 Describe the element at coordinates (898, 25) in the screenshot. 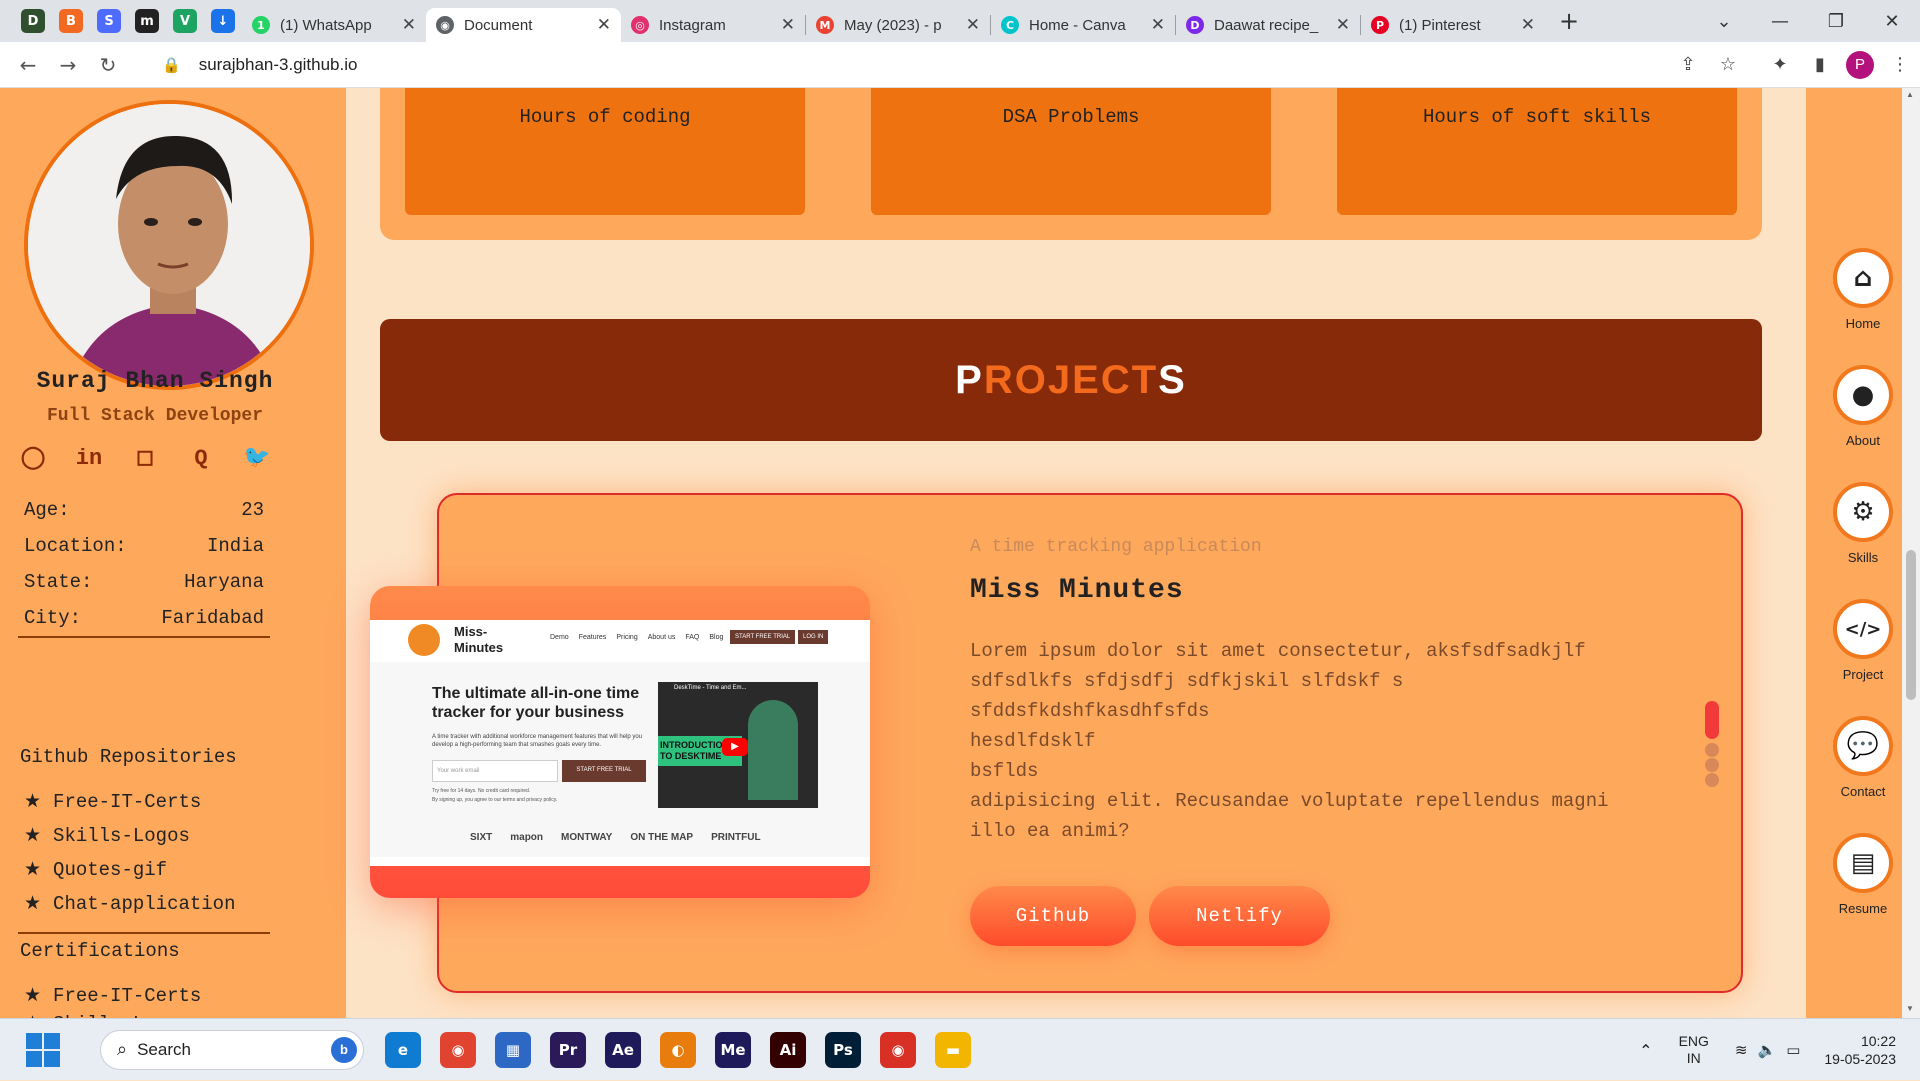

I see `tab-may-2023-p: M May (2023) - p ✕` at that location.